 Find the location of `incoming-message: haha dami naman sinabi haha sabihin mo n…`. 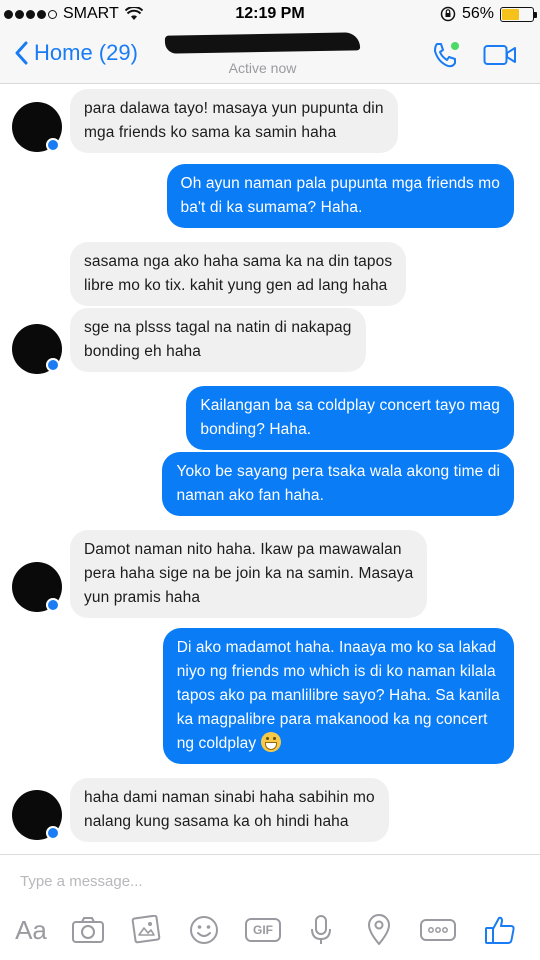

incoming-message: haha dami naman sinabi haha sabihin mo n… is located at coordinates (229, 810).